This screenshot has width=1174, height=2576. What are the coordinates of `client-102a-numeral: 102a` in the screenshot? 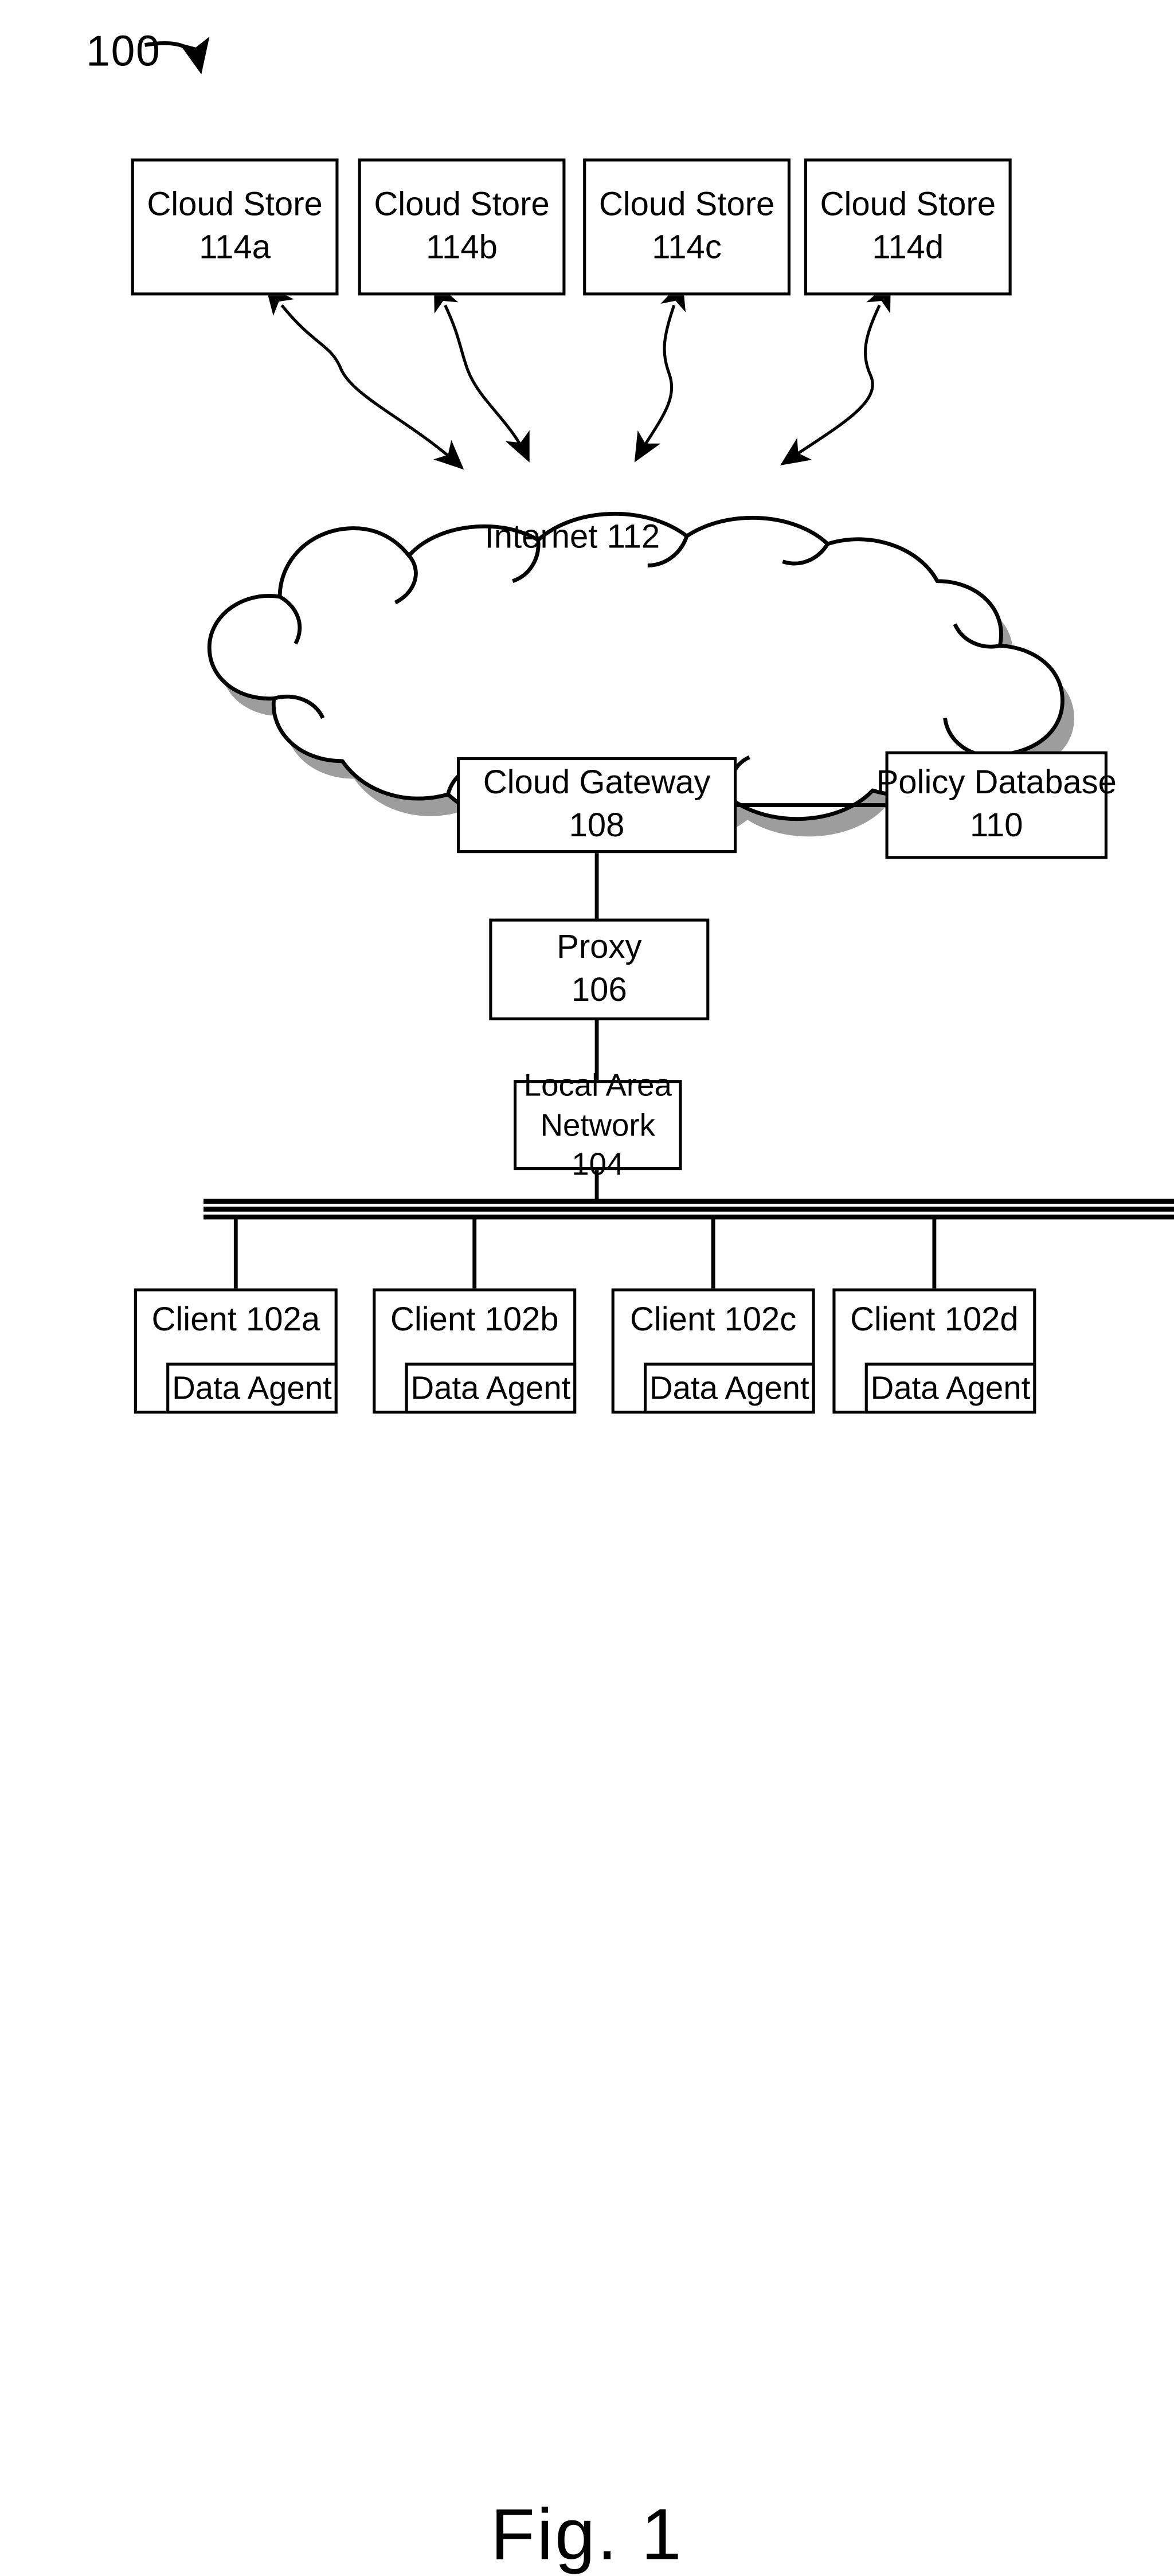 It's located at (283, 1319).